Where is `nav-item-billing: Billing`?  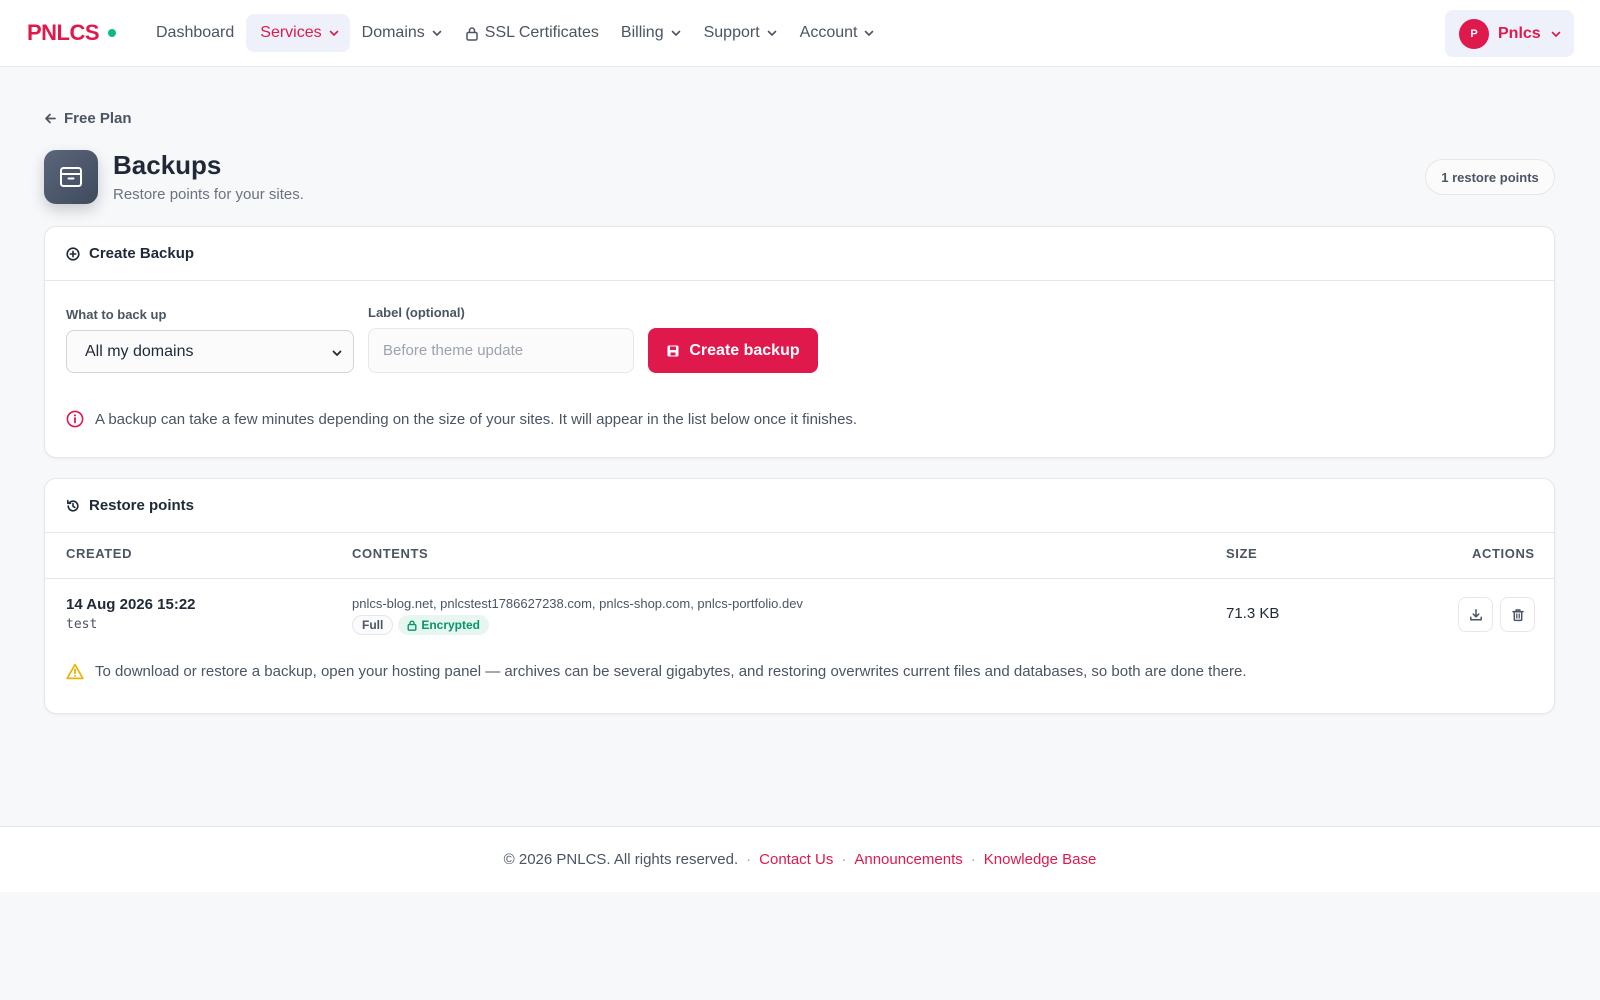
nav-item-billing: Billing is located at coordinates (651, 33).